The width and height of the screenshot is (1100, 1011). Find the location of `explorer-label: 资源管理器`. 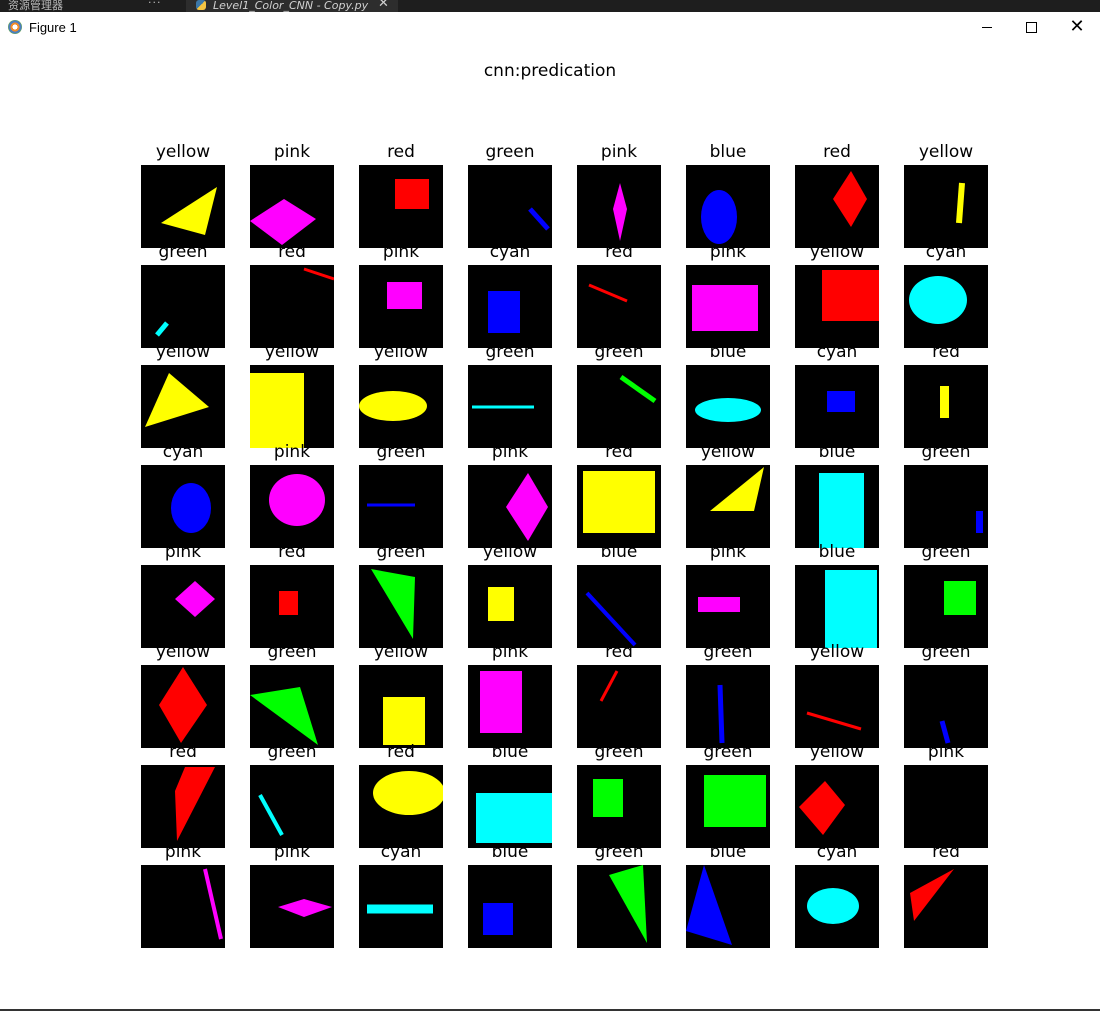

explorer-label: 资源管理器 is located at coordinates (35, 6).